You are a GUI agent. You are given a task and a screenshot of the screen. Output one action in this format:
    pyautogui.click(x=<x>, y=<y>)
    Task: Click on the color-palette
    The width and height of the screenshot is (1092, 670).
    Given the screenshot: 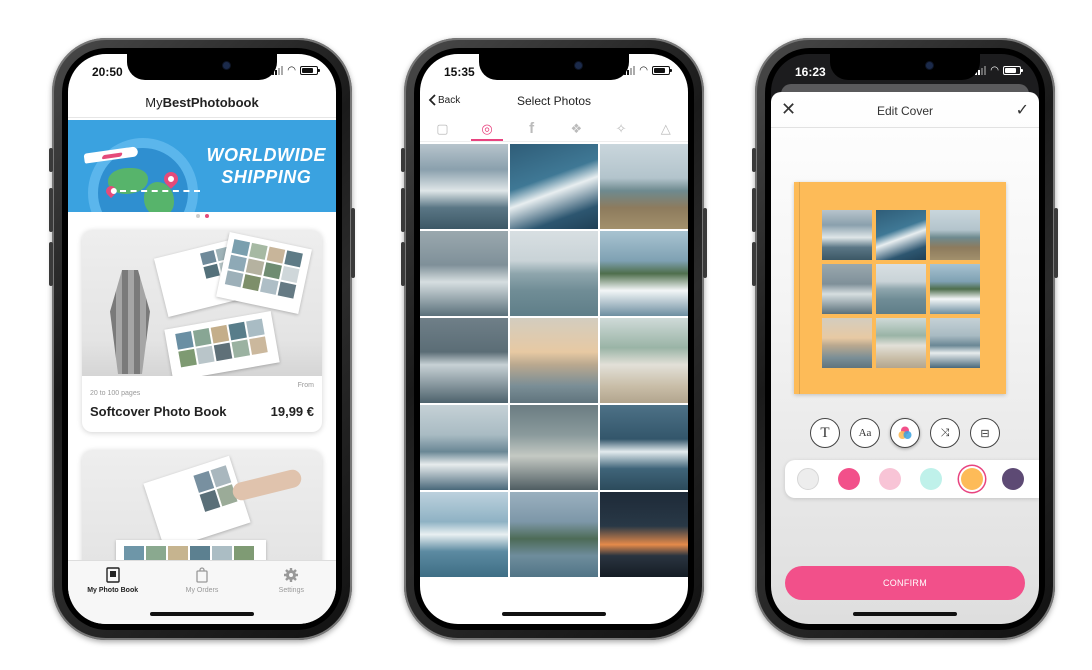 What is the action you would take?
    pyautogui.click(x=912, y=479)
    